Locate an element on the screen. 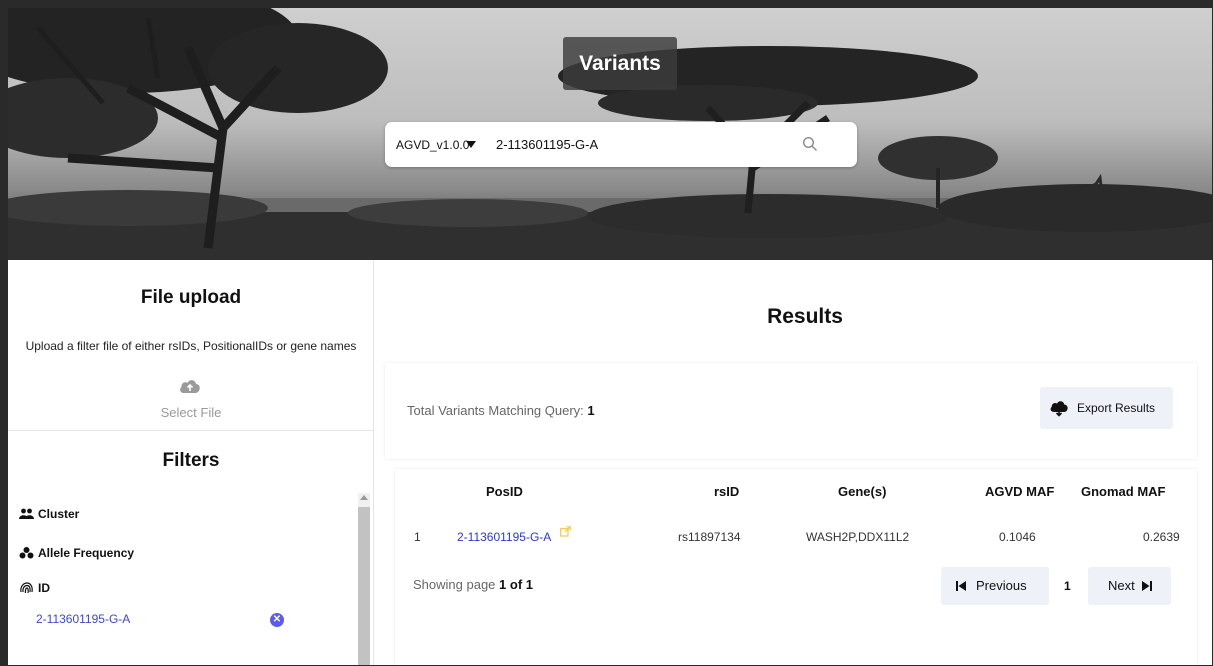 The height and width of the screenshot is (666, 1213). filter-id-label: ID is located at coordinates (44, 588).